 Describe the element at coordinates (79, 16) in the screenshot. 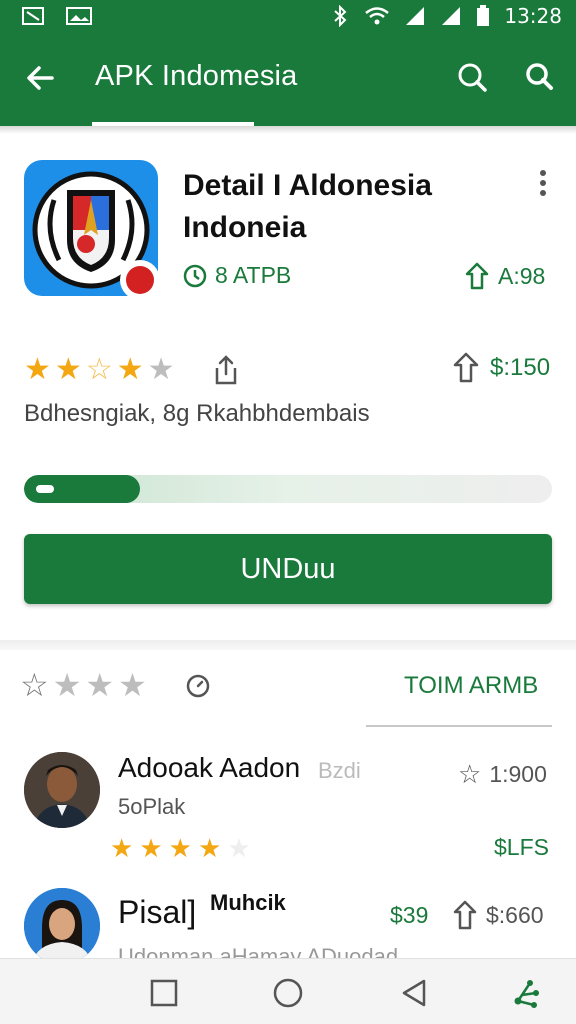

I see `image-icon` at that location.